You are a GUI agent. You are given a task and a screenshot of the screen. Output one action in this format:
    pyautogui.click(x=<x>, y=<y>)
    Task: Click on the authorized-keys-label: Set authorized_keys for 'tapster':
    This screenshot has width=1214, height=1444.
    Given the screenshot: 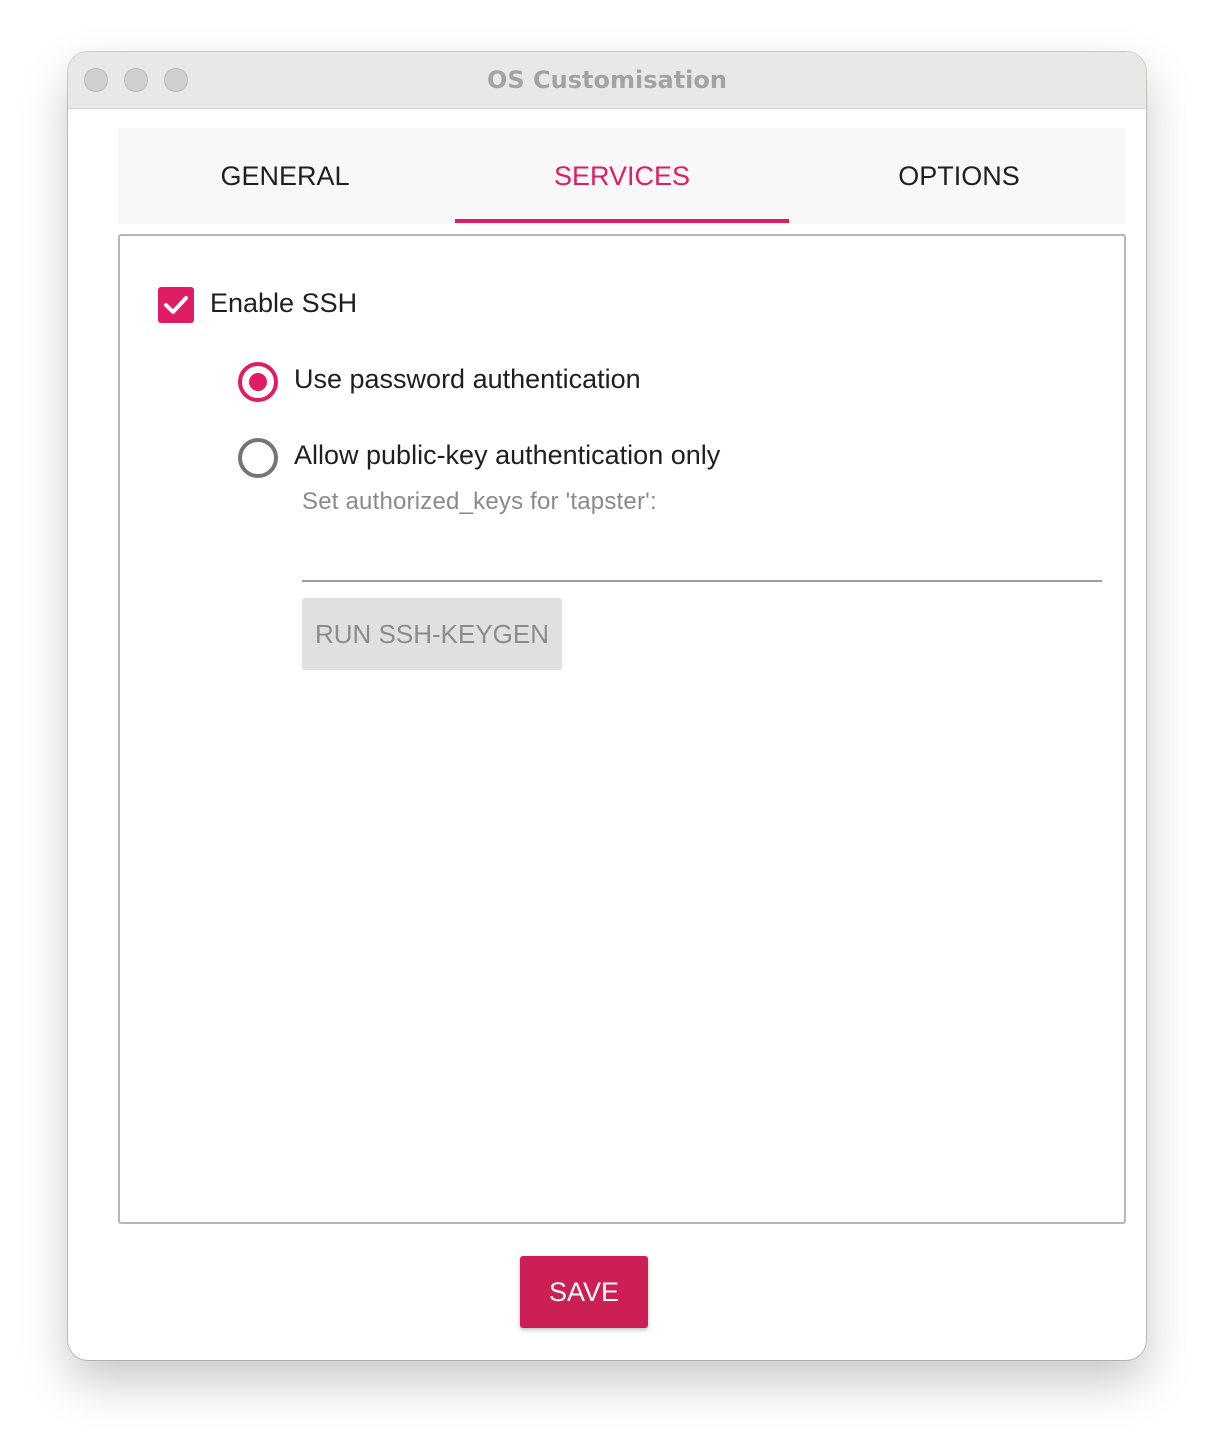 What is the action you would take?
    pyautogui.click(x=479, y=501)
    